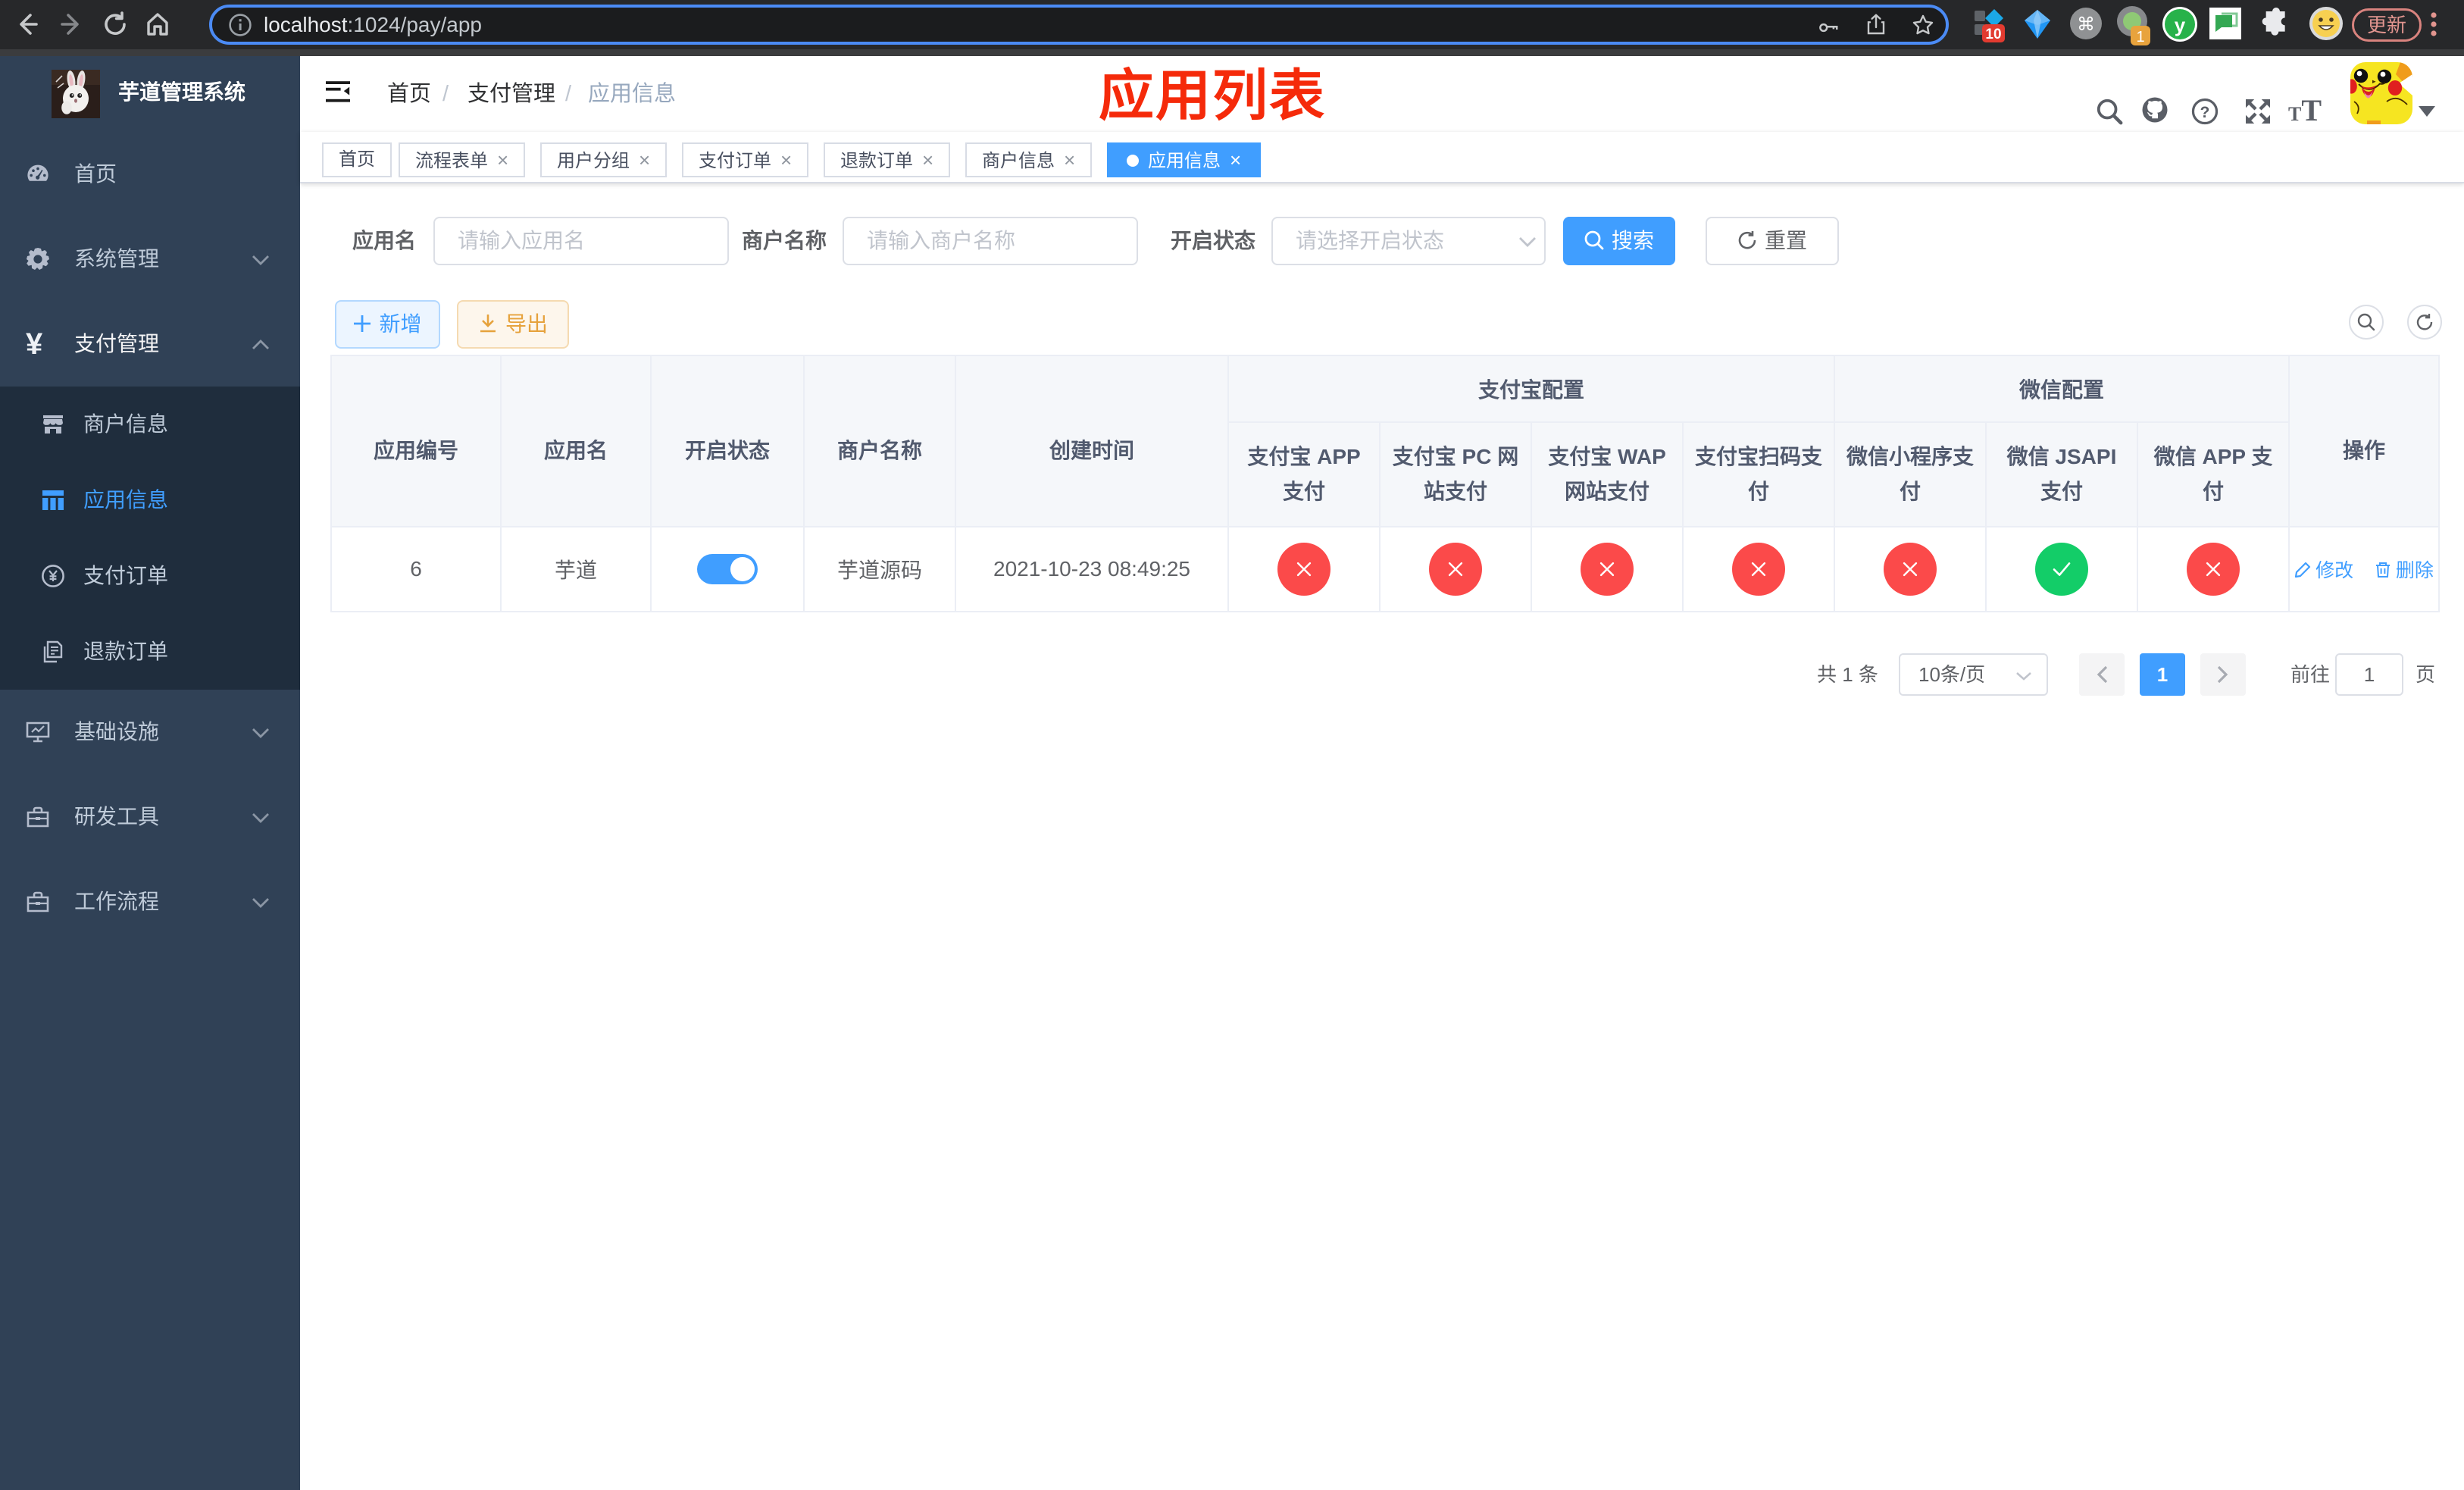  Describe the element at coordinates (2180, 25) in the screenshot. I see `svg-text: y` at that location.